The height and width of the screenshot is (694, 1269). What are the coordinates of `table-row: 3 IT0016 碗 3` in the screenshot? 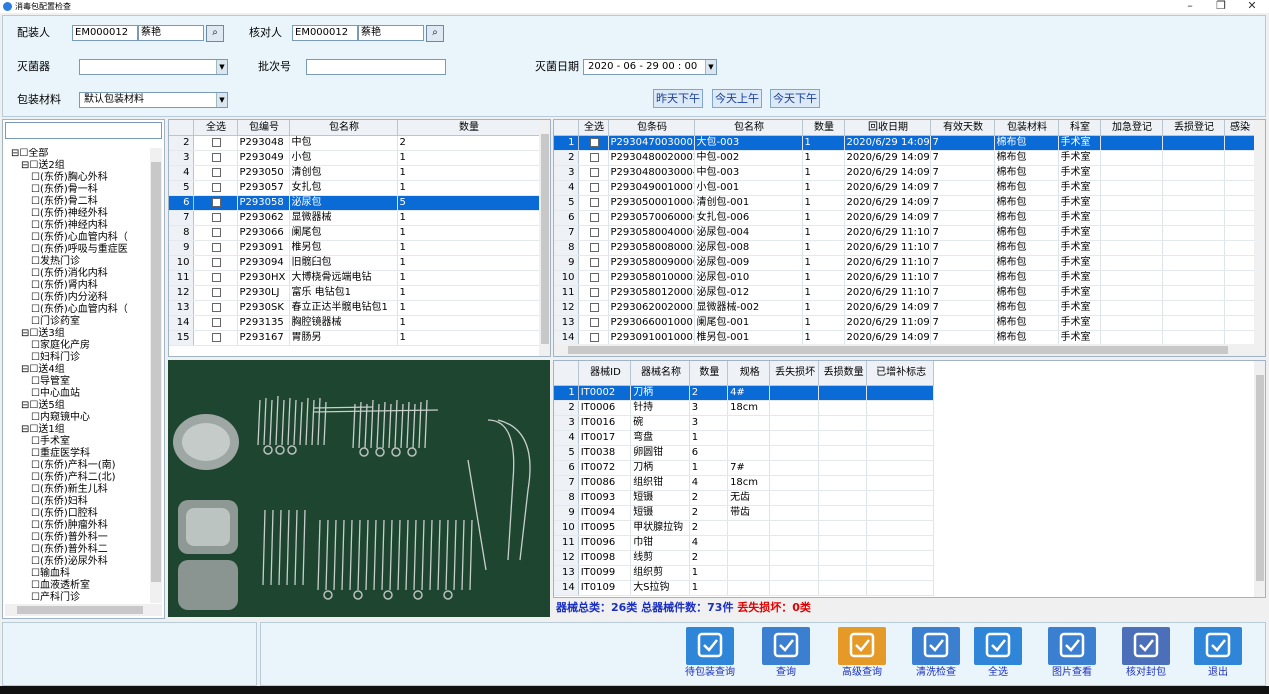 It's located at (744, 423).